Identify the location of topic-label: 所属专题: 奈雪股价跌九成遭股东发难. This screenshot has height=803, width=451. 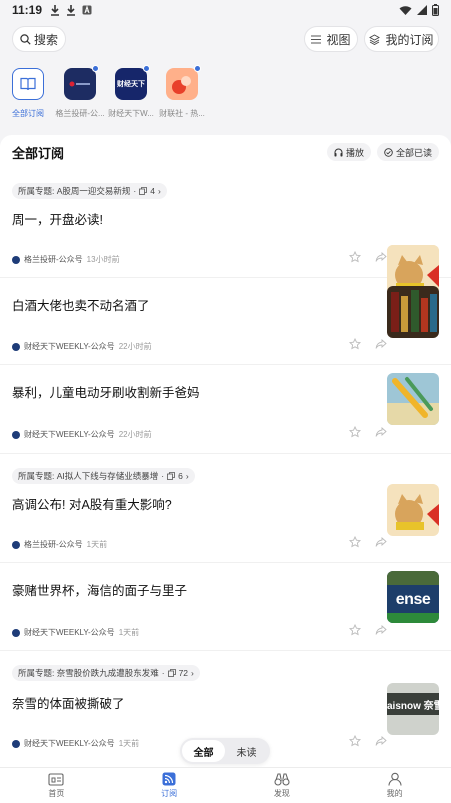
(88, 673).